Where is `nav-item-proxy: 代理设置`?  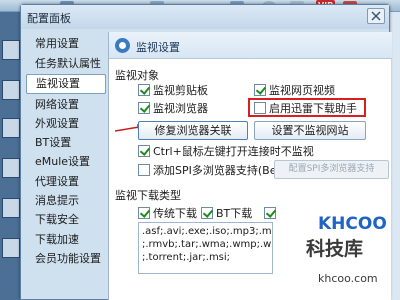 nav-item-proxy: 代理设置 is located at coordinates (66, 182).